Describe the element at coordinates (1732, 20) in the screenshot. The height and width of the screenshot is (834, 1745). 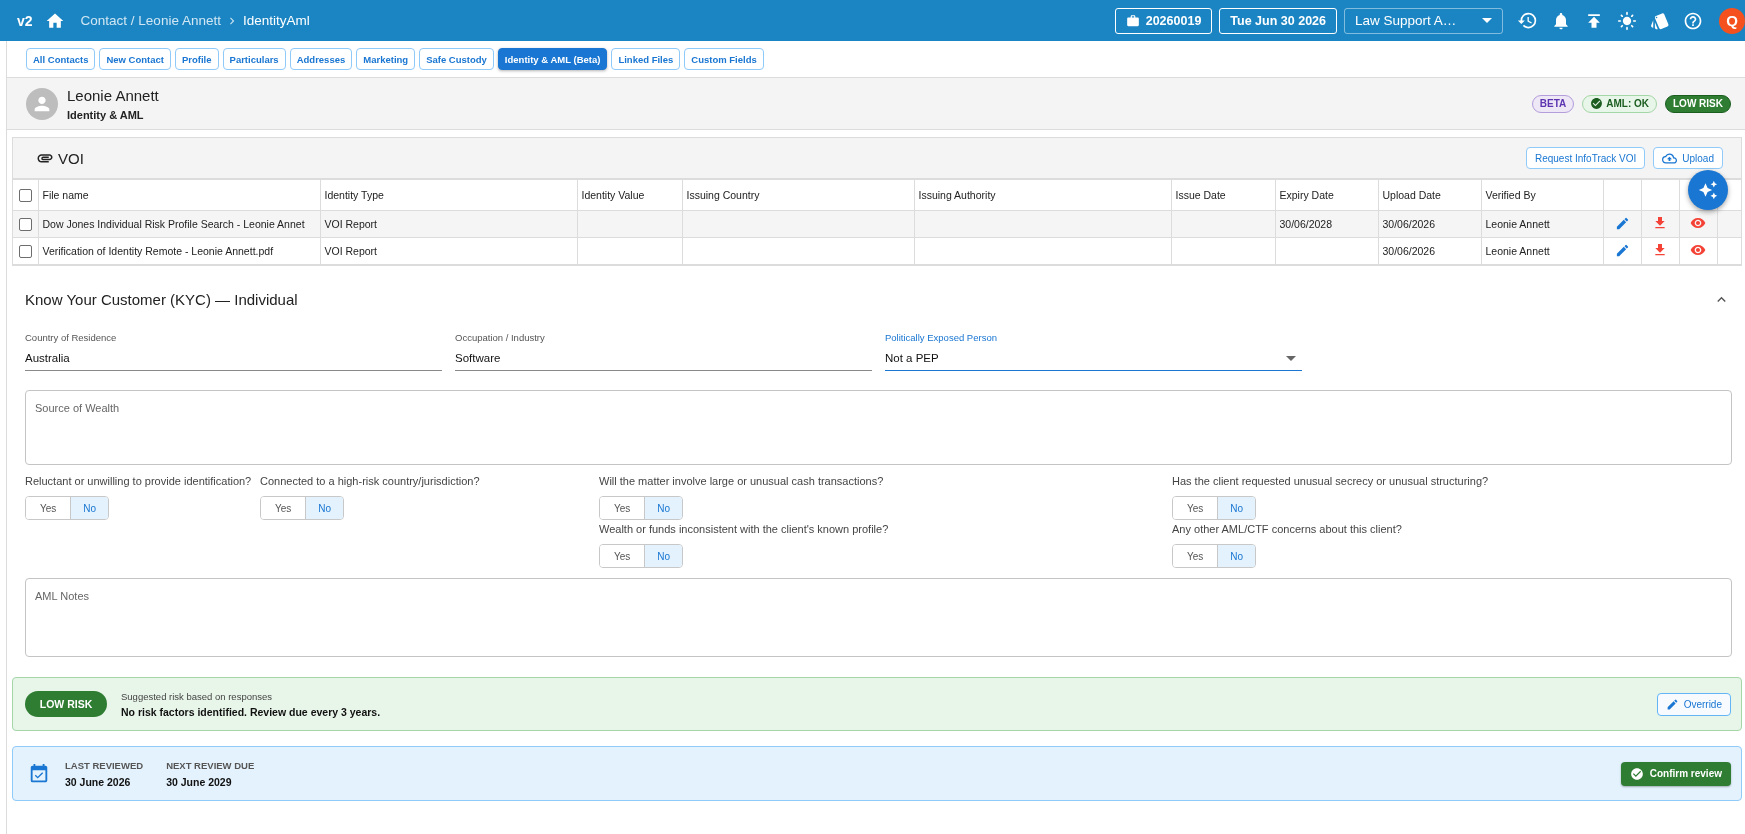
I see `user-avatar: Q` at that location.